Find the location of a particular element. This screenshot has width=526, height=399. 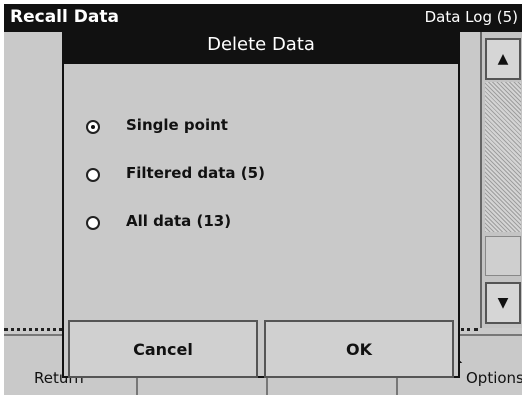

cancel-button: Cancel is located at coordinates (163, 349).